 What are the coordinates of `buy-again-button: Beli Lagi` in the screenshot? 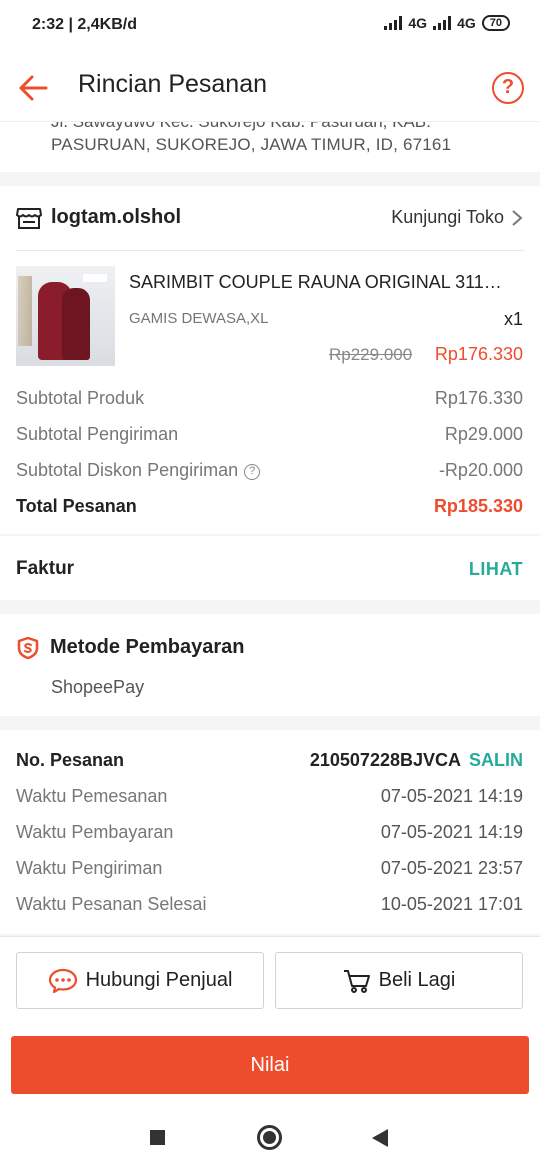 It's located at (399, 980).